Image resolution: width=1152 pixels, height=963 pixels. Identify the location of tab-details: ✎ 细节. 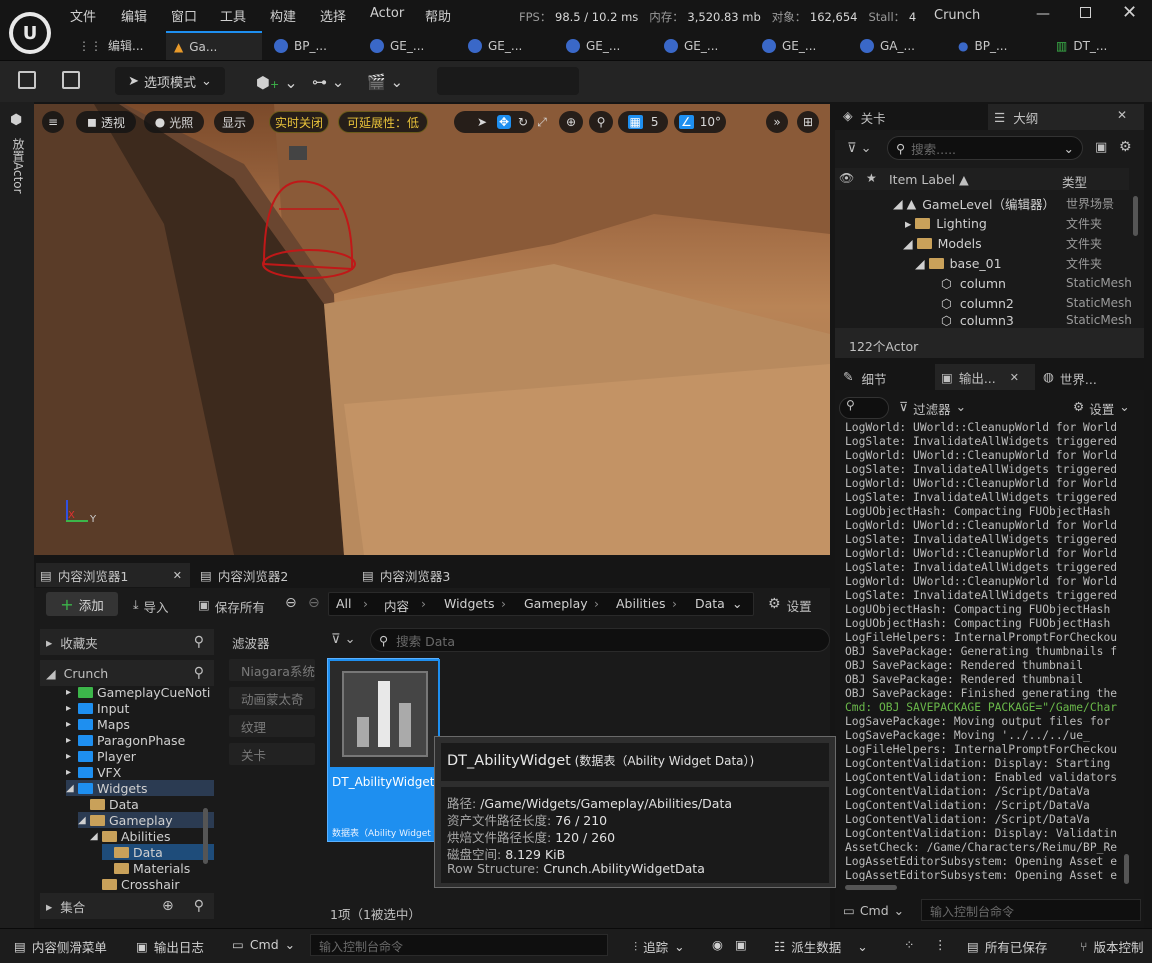
(865, 378).